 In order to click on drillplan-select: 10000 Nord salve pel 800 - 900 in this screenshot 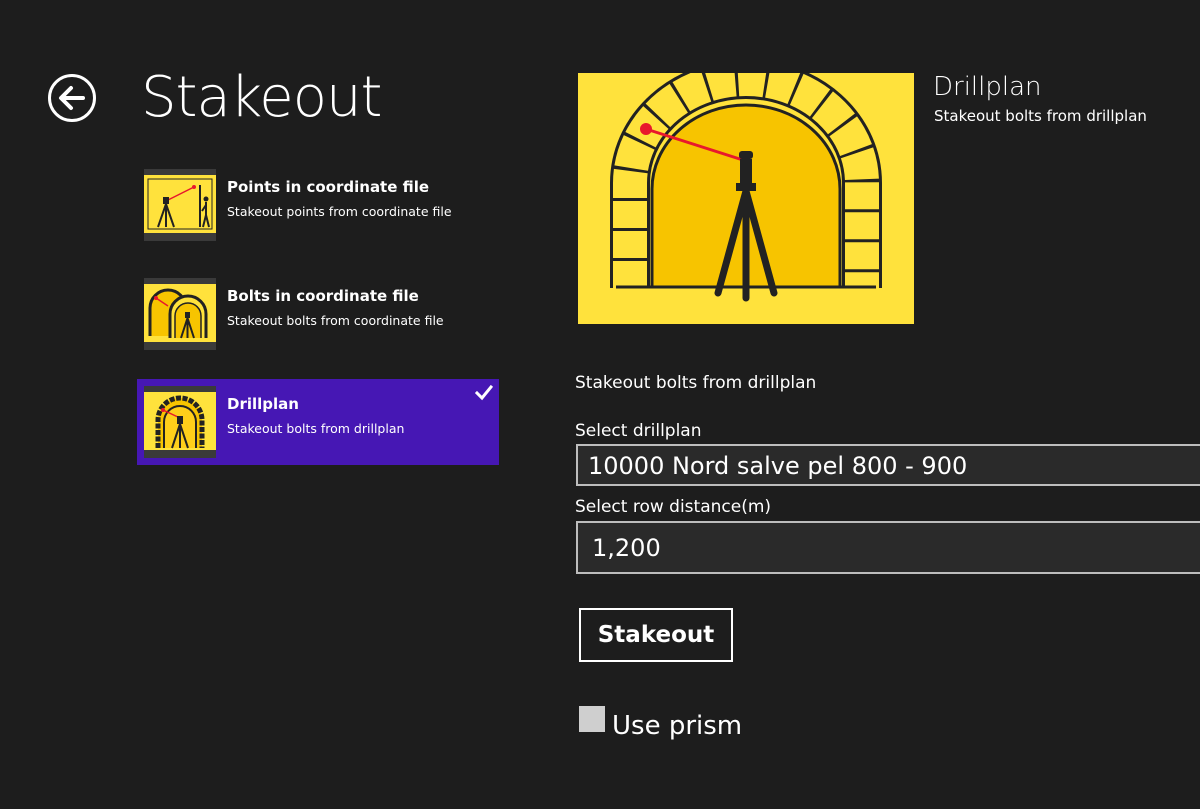, I will do `click(888, 465)`.